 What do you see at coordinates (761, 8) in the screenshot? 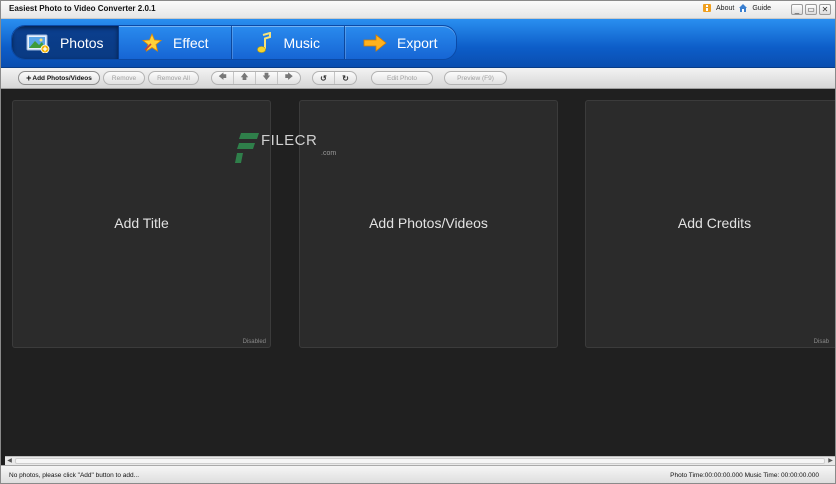
I see `guide-link: Guide` at bounding box center [761, 8].